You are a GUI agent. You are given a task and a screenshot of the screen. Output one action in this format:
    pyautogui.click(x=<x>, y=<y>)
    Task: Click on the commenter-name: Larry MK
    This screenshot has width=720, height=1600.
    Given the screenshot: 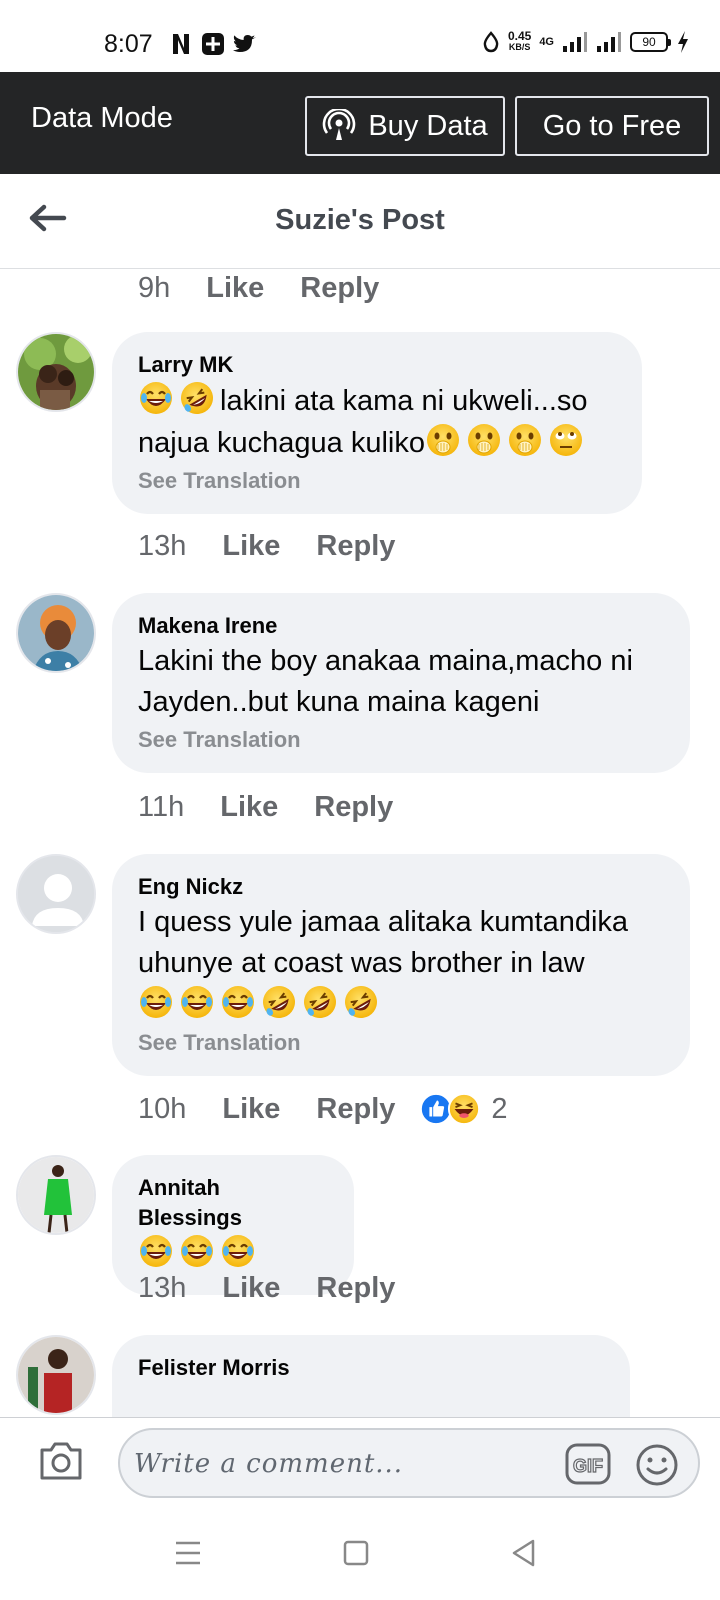 What is the action you would take?
    pyautogui.click(x=377, y=365)
    